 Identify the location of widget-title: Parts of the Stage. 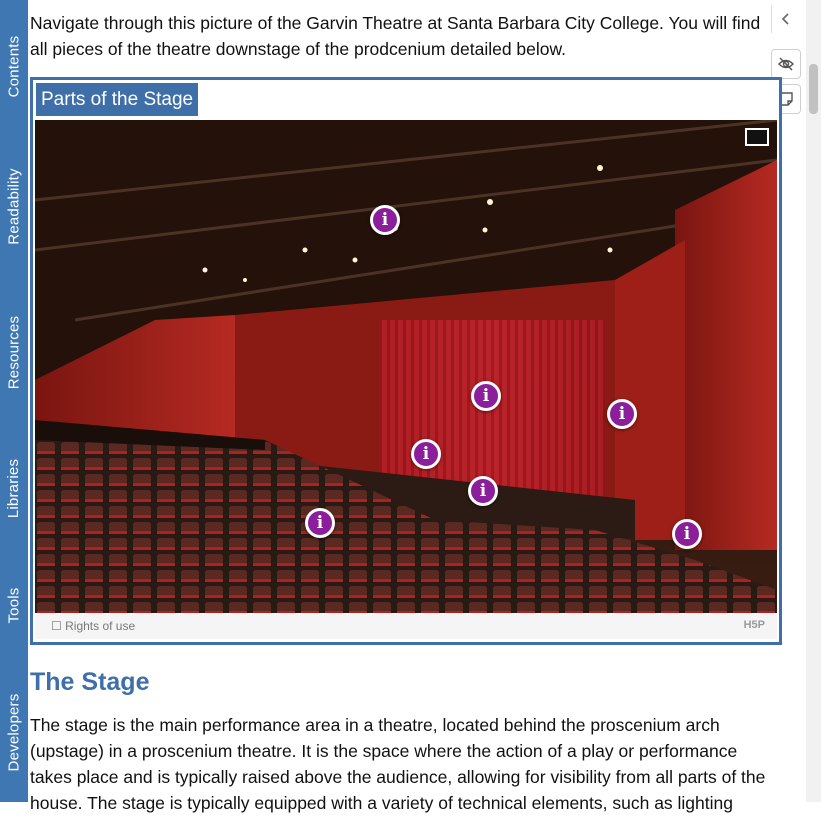
(117, 99).